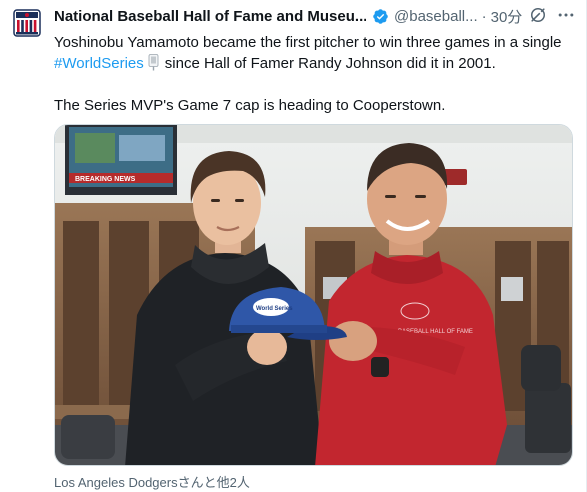 The height and width of the screenshot is (492, 587). What do you see at coordinates (538, 15) in the screenshot?
I see `grok-icon` at bounding box center [538, 15].